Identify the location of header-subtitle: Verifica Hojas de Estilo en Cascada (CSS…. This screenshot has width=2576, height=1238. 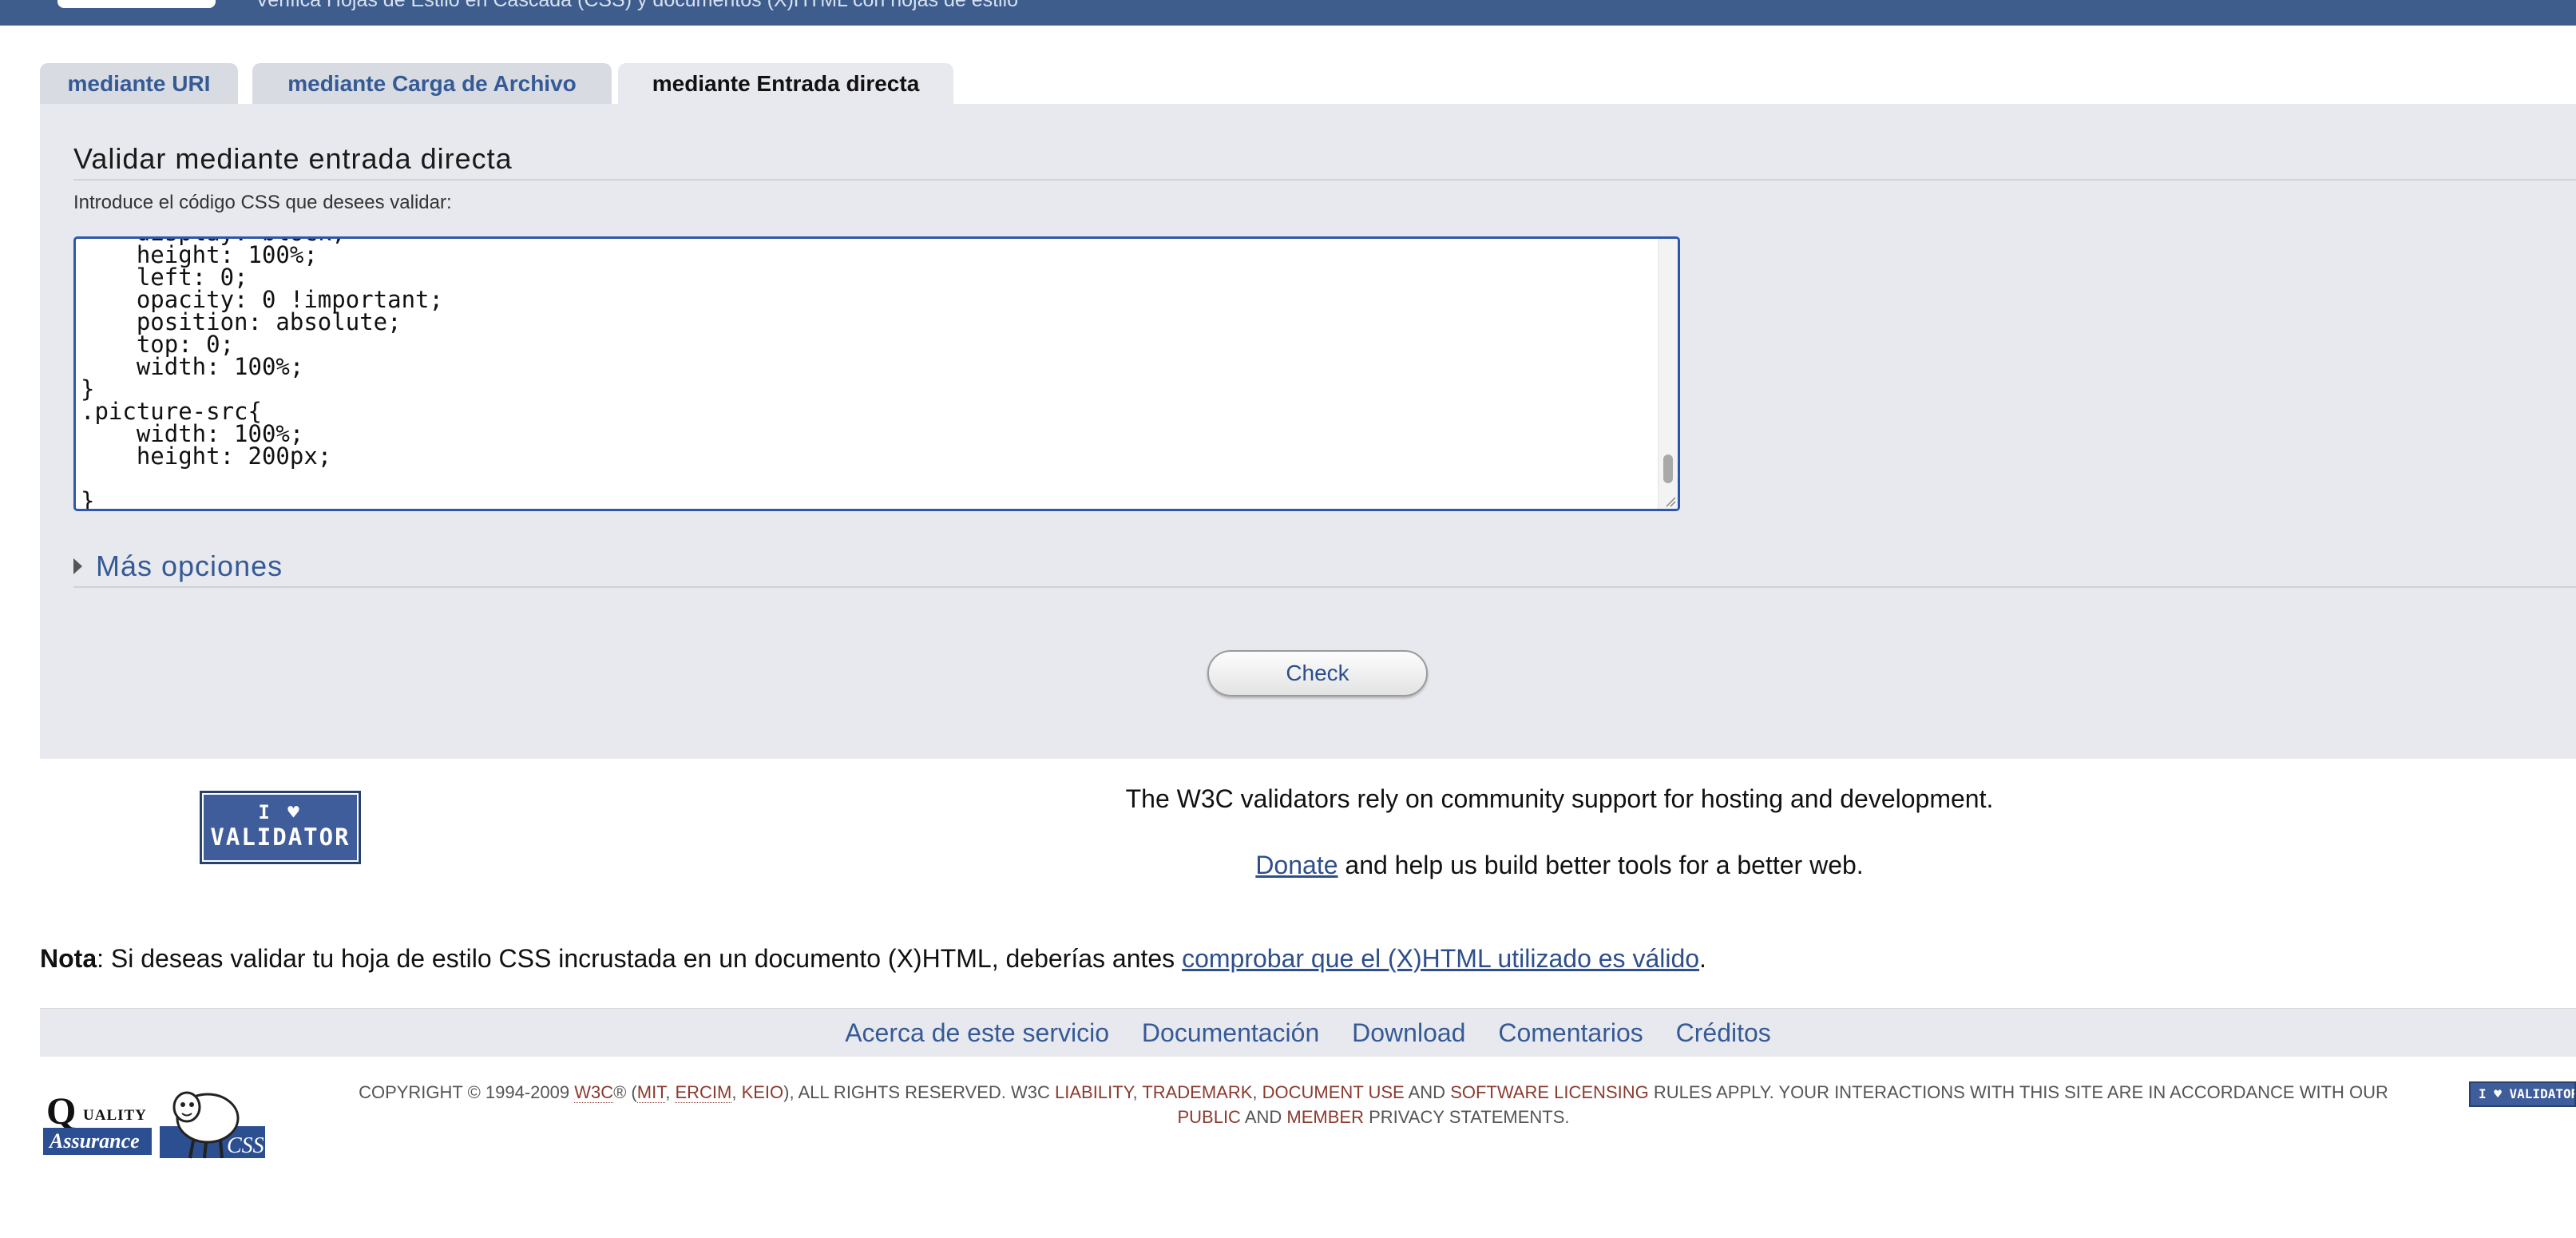
(637, 5).